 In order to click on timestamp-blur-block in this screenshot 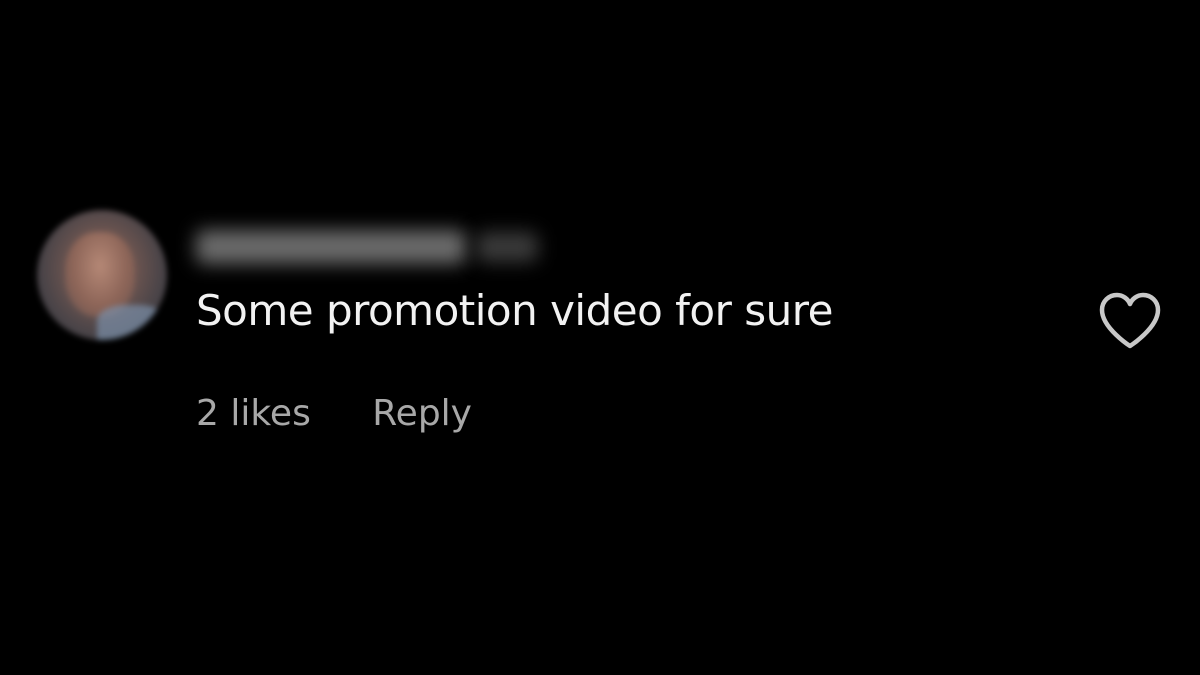, I will do `click(507, 247)`.